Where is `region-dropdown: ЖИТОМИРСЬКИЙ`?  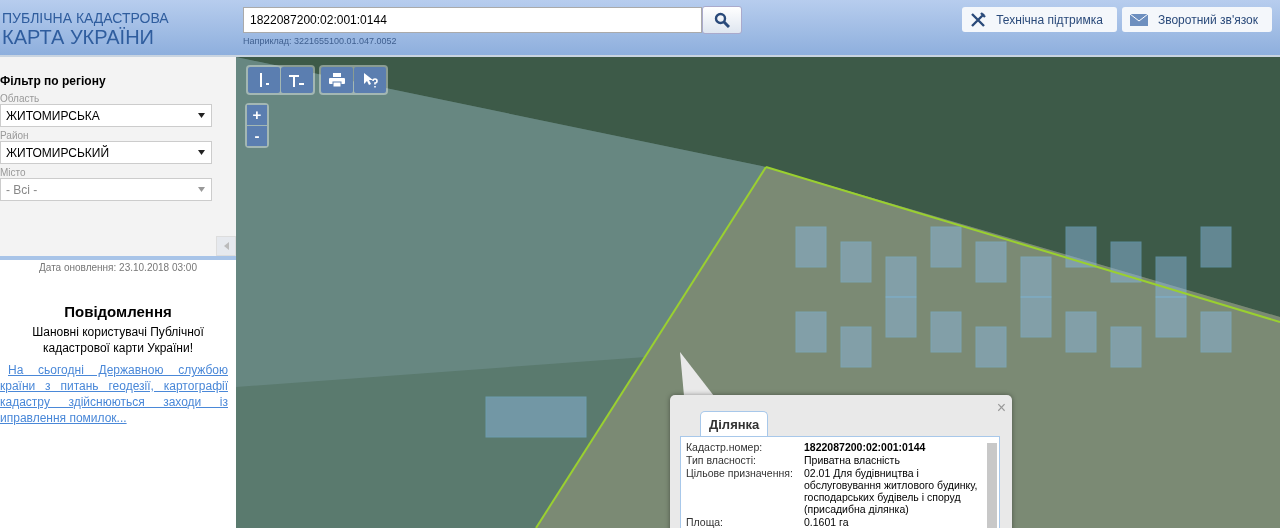
region-dropdown: ЖИТОМИРСЬКИЙ is located at coordinates (106, 152).